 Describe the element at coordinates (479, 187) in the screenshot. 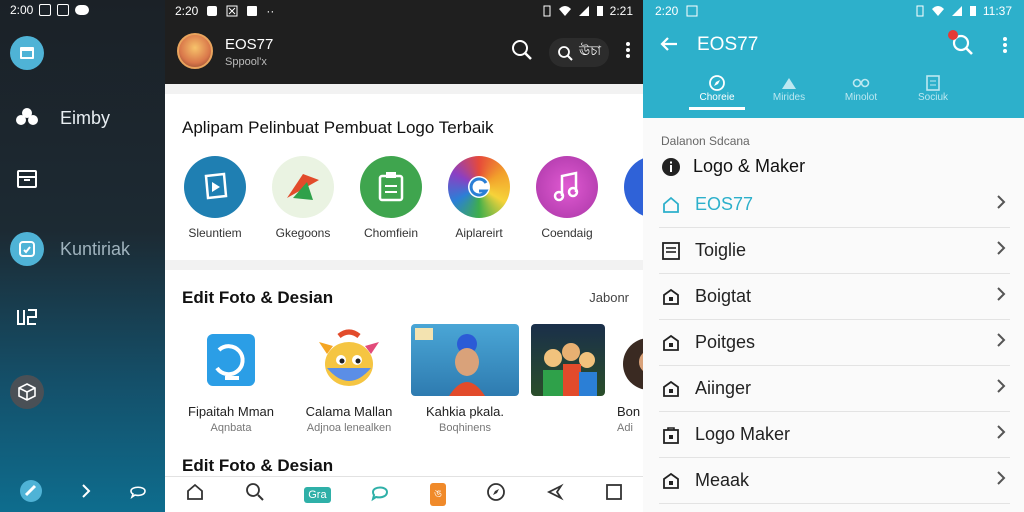

I see `app-icon-aiplareirt` at that location.